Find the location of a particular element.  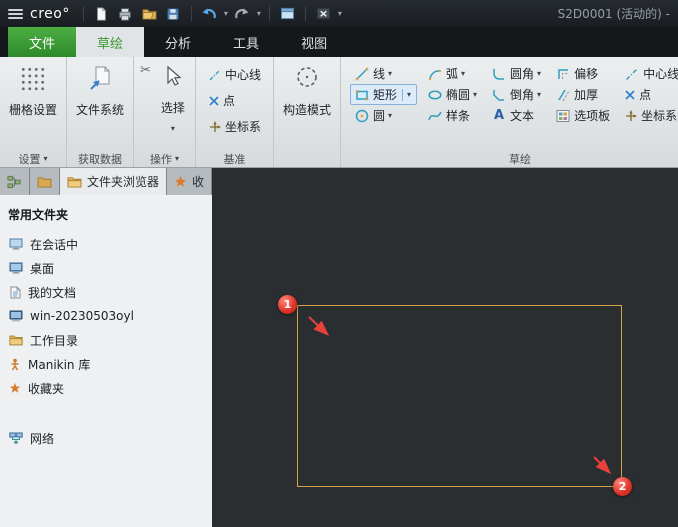

open-folder-icon is located at coordinates (149, 13).